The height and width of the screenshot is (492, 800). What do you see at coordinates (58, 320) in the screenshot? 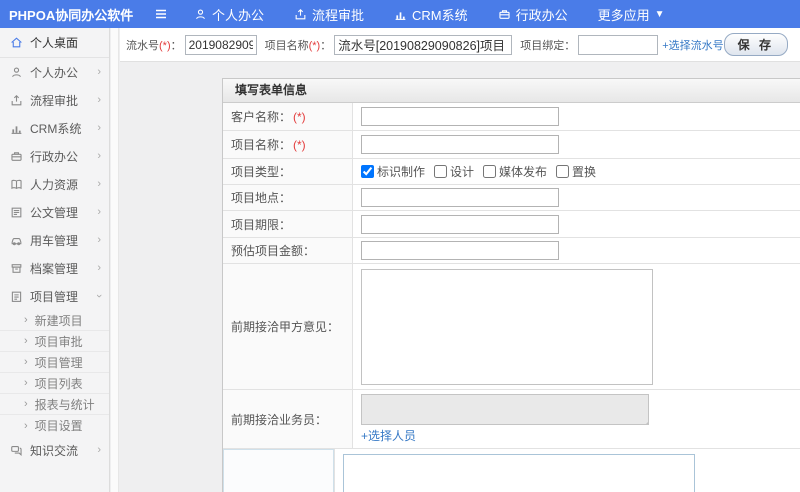
I see `subitem-label: 新建项目` at bounding box center [58, 320].